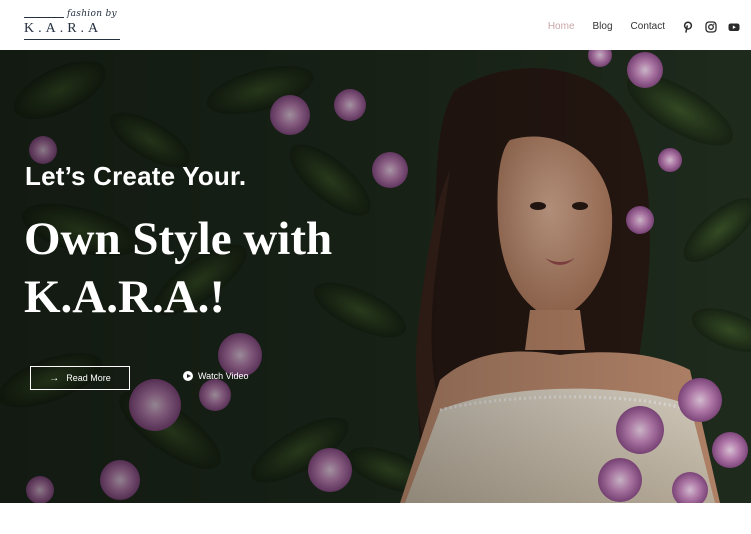 This screenshot has width=751, height=534. What do you see at coordinates (178, 239) in the screenshot?
I see `hero-headline-line-1: Own Style with` at bounding box center [178, 239].